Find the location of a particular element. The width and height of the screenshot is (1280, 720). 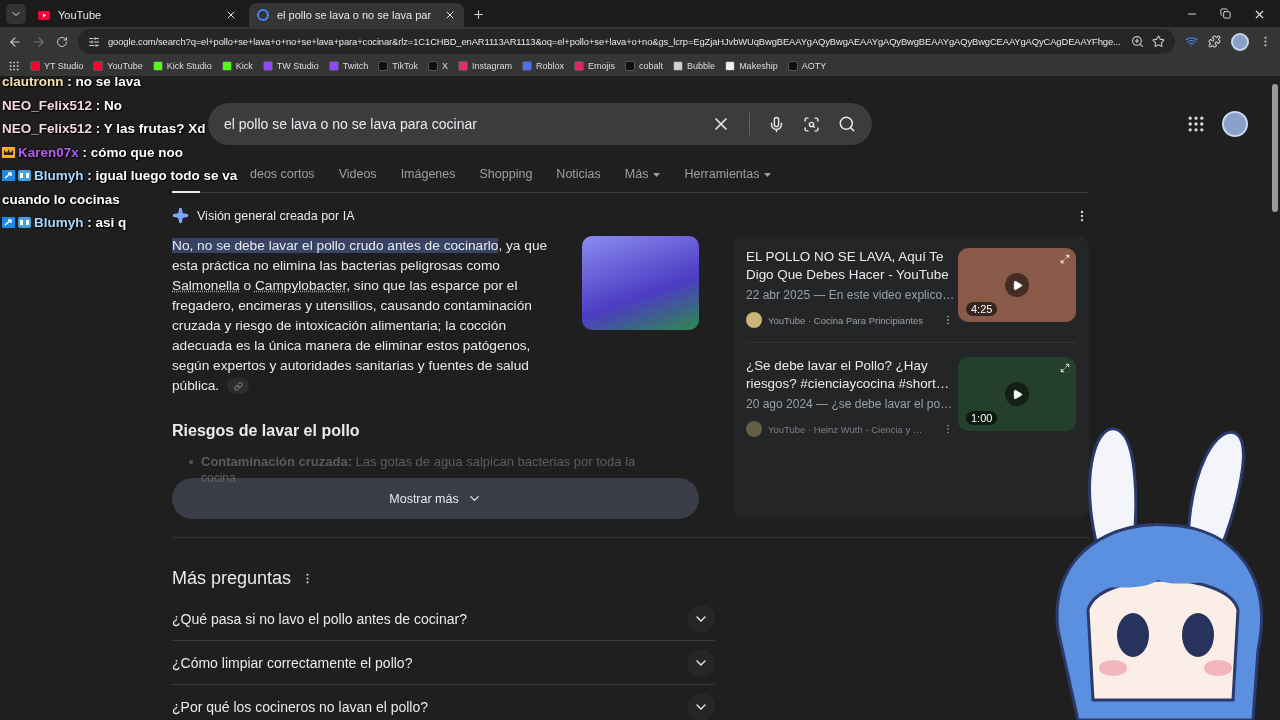

bookmark-link: Makeship is located at coordinates (751, 66).